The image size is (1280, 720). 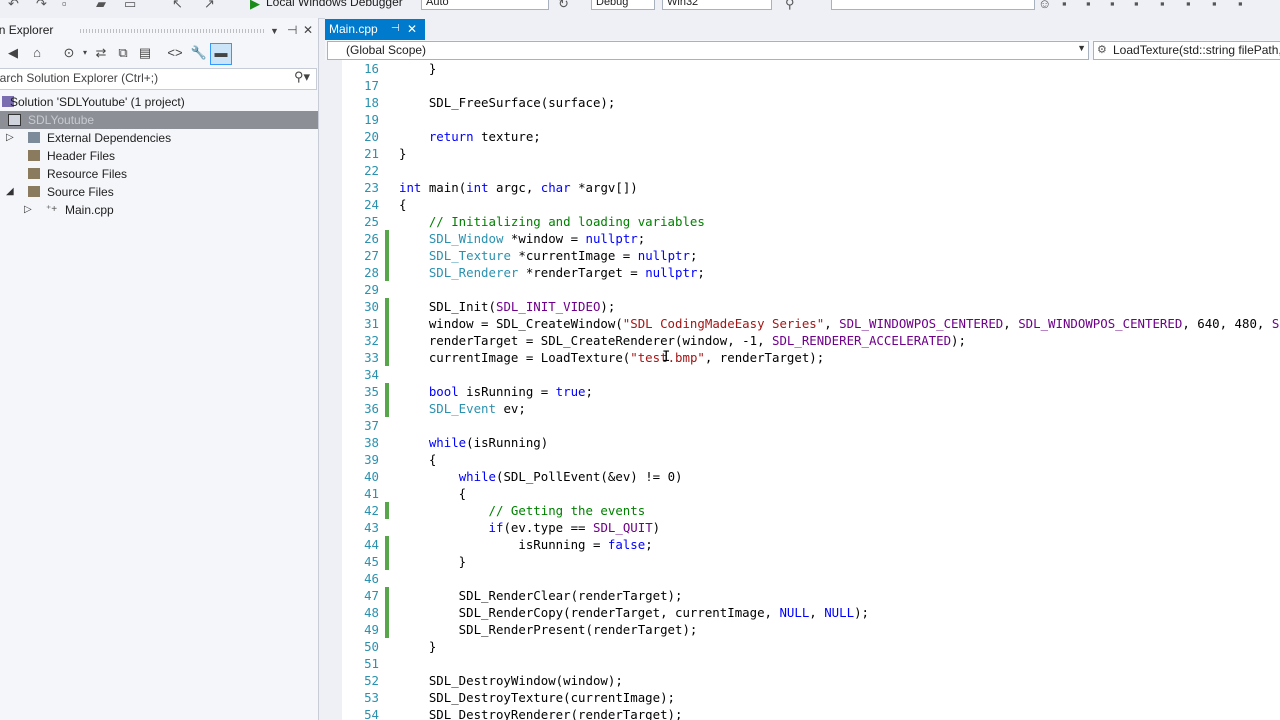 What do you see at coordinates (802, 510) in the screenshot?
I see `code-line: 42 // Getting the events` at bounding box center [802, 510].